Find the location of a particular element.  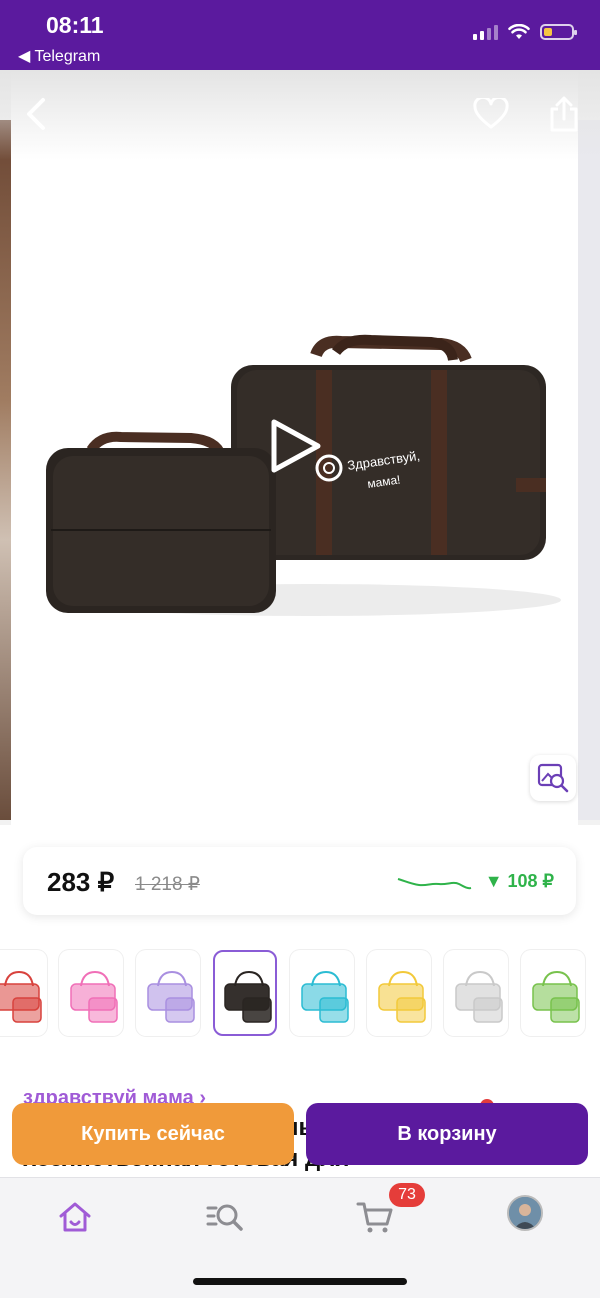

visual-search-button is located at coordinates (553, 778).